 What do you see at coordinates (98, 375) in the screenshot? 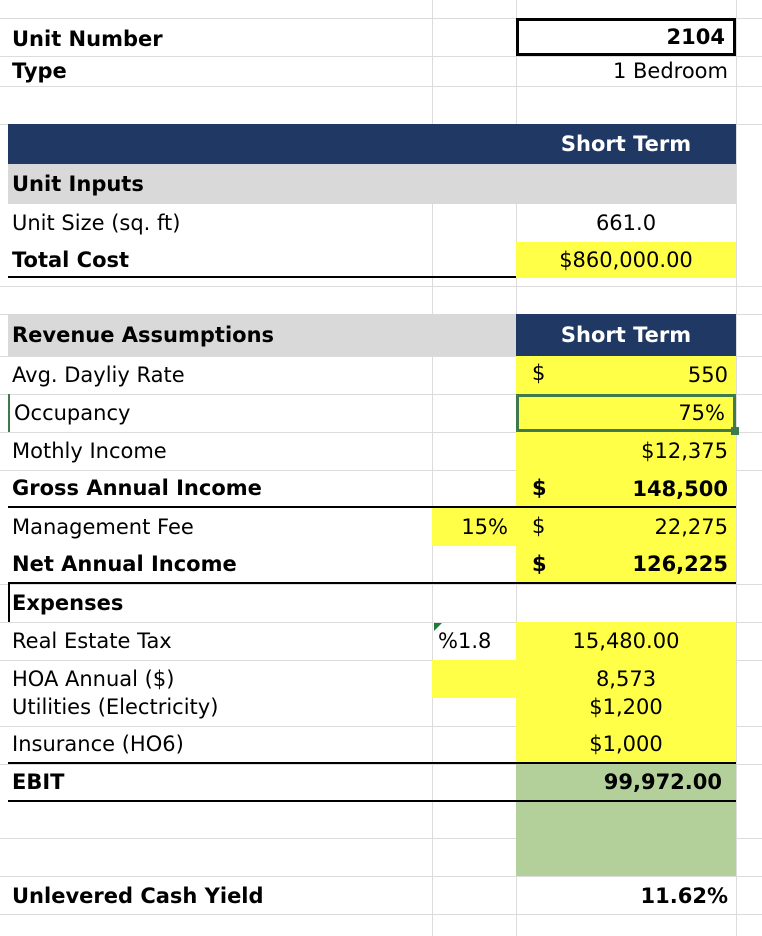
I see `daily-rate-label: Avg. Dayliy Rate` at bounding box center [98, 375].